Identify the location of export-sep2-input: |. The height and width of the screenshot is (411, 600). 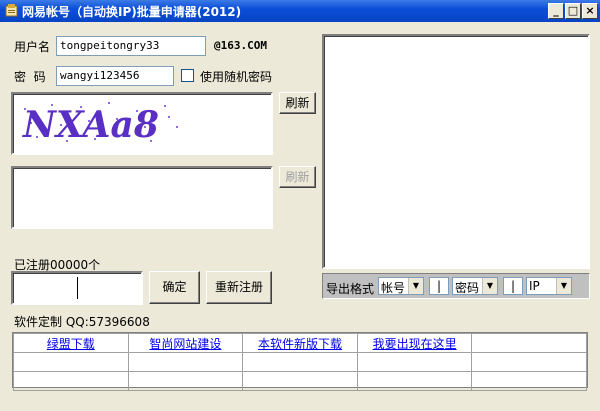
(513, 286).